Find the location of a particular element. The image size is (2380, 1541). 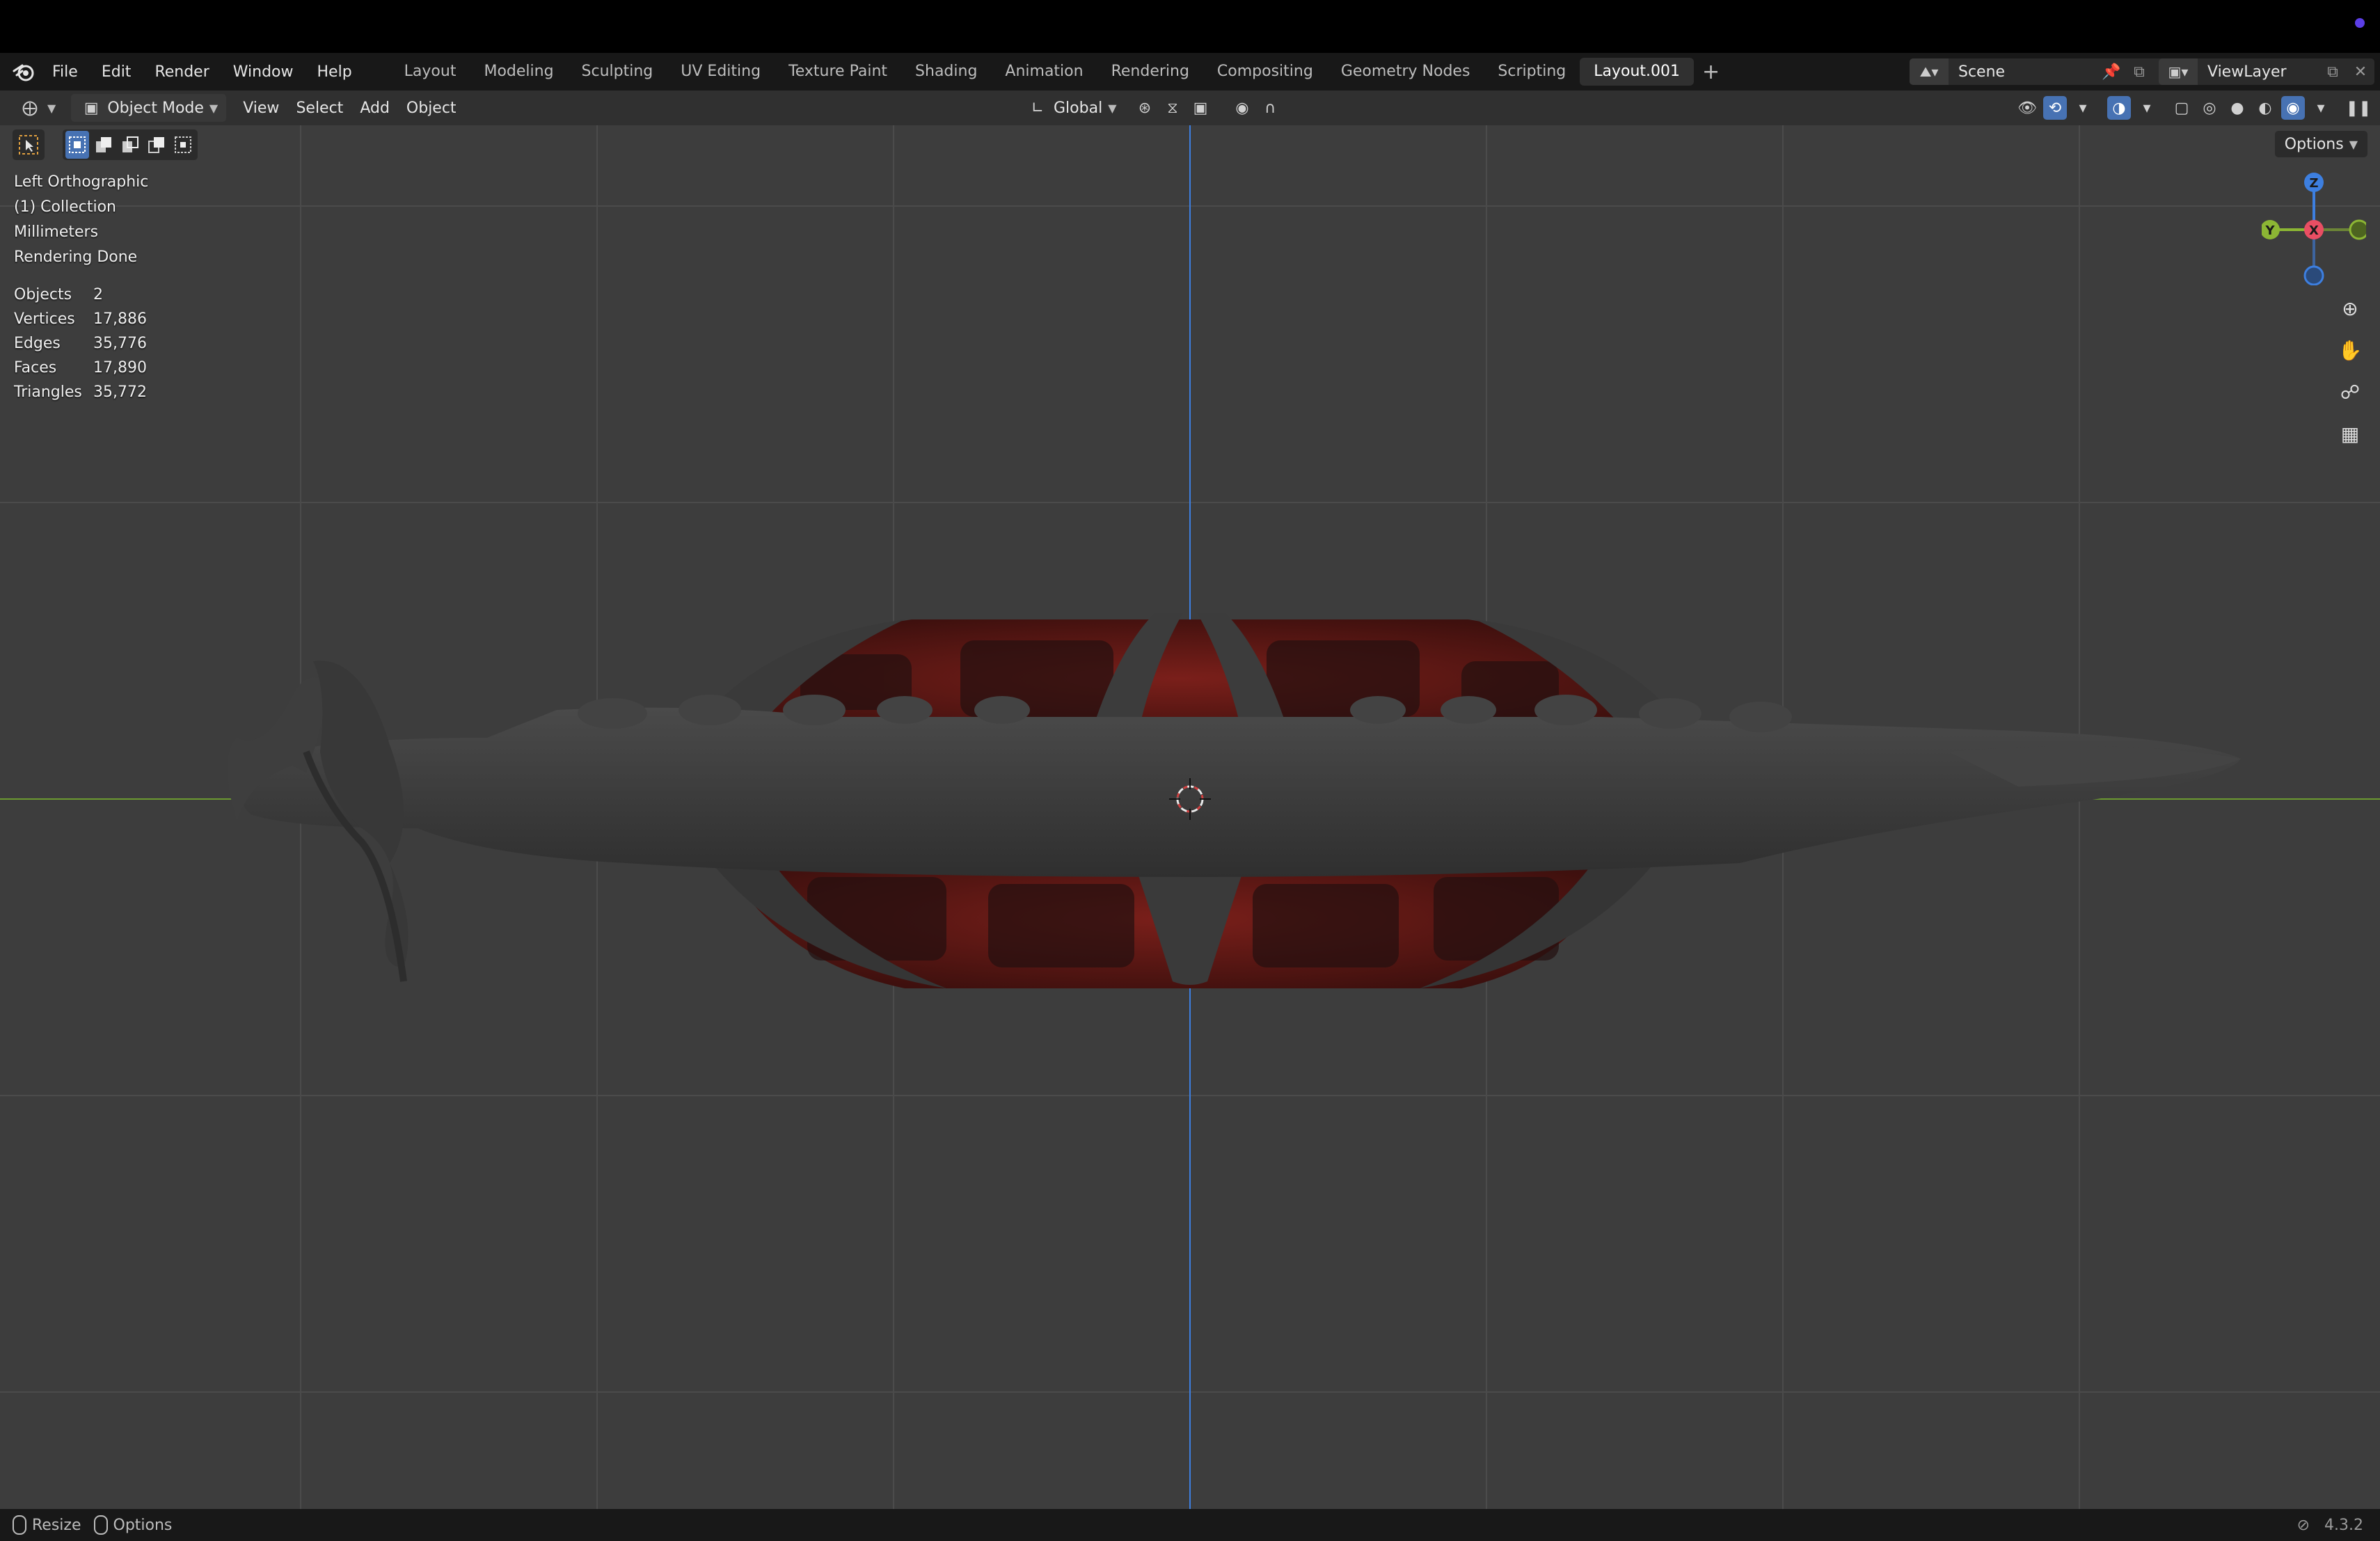

mouse-left-icon is located at coordinates (19, 1525).